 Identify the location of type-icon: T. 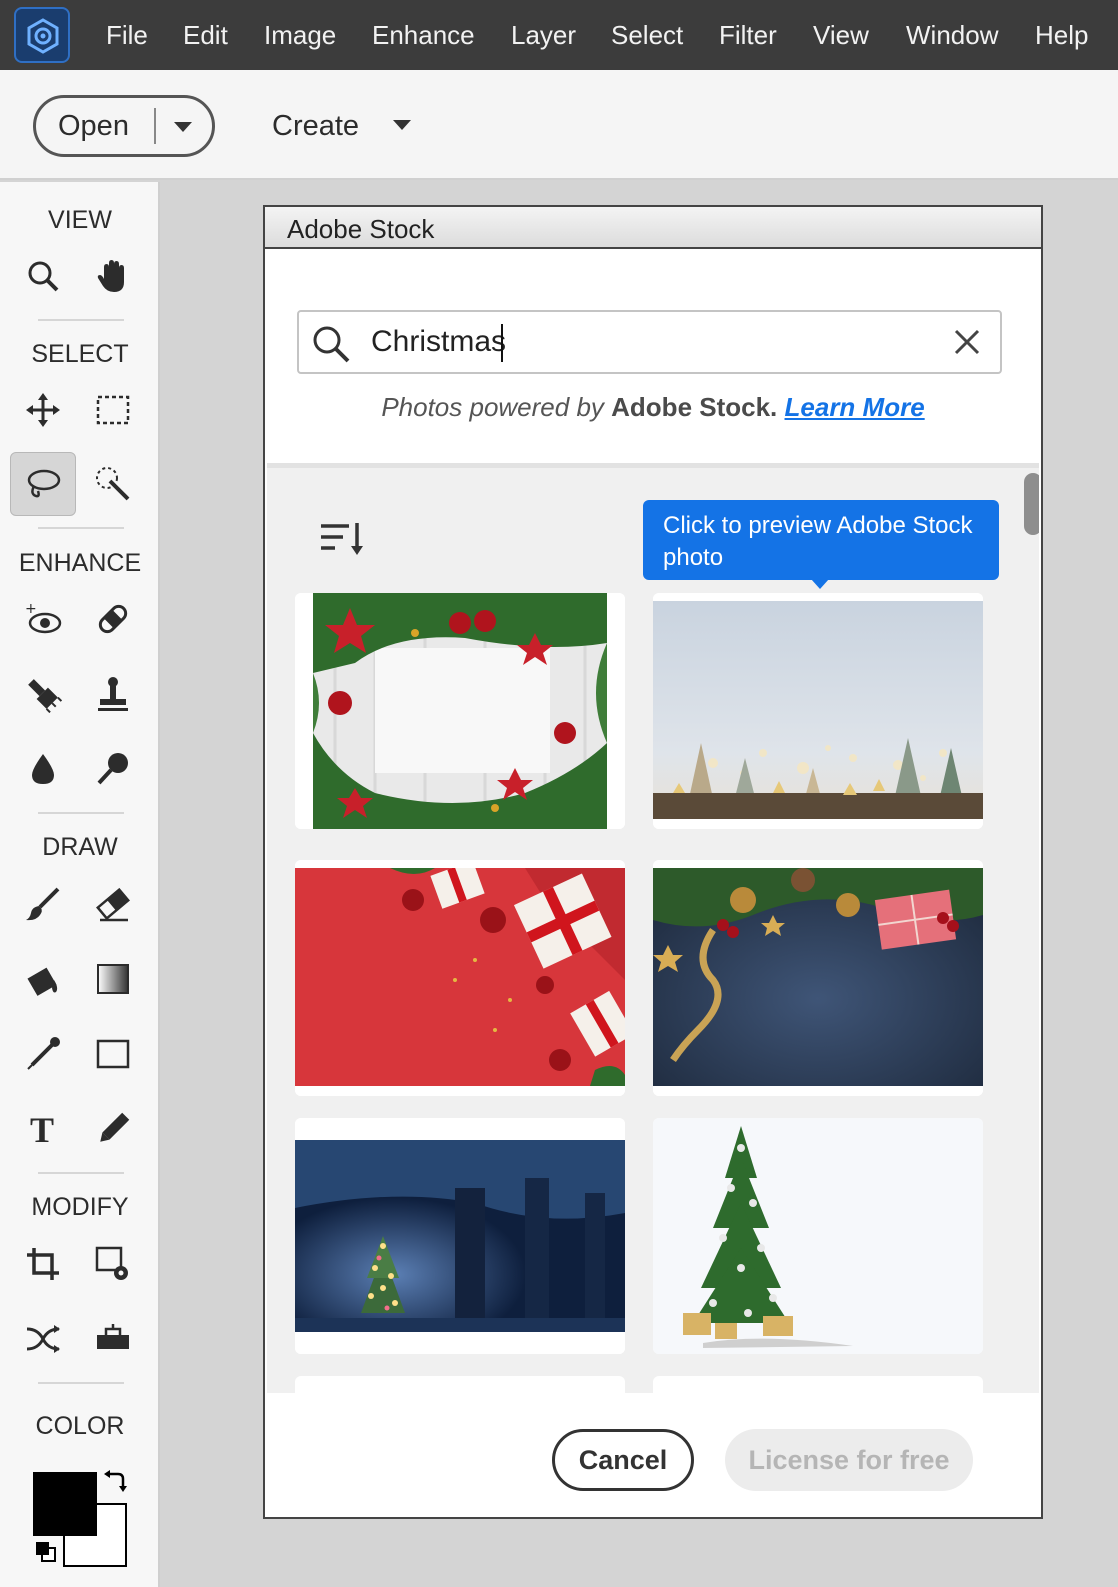
(43, 1129).